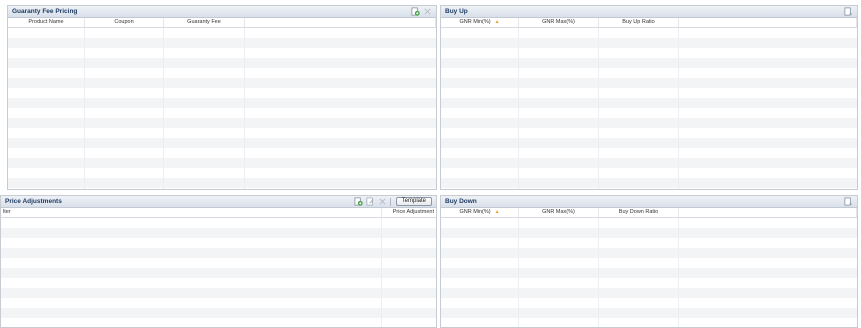  Describe the element at coordinates (639, 22) in the screenshot. I see `column-header-buy-up-ratio: Buy Up Ratio` at that location.